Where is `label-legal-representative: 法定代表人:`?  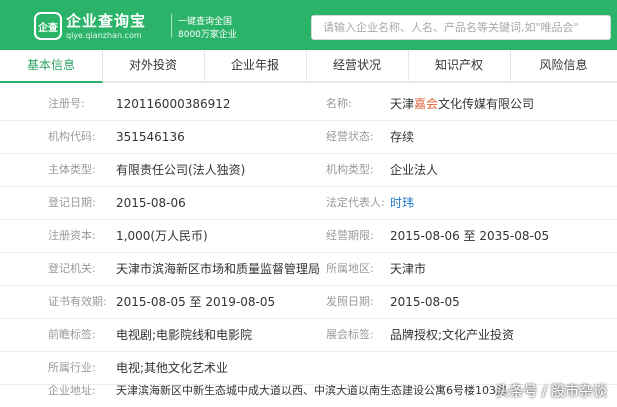
label-legal-representative: 法定代表人: is located at coordinates (355, 202).